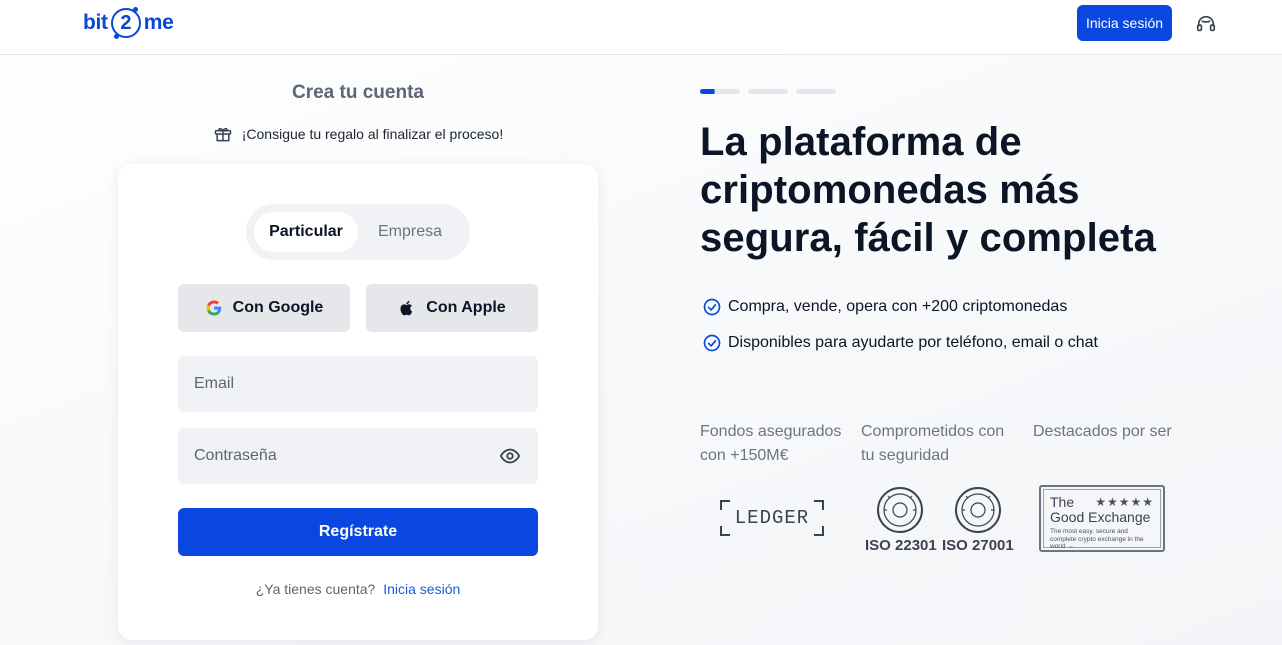  I want to click on apple-signup-button: Con Apple, so click(452, 308).